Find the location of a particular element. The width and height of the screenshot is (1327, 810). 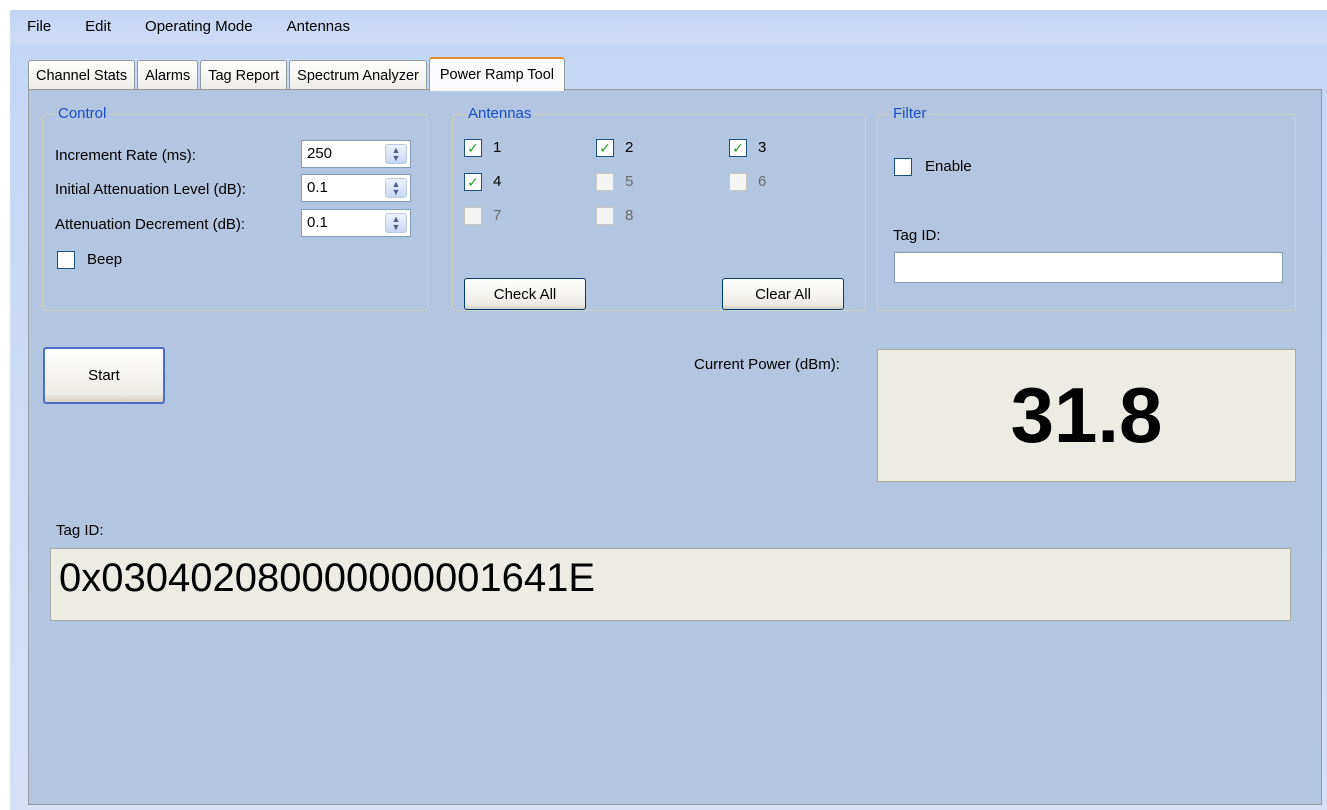

antennas-group-title: Antennas is located at coordinates (500, 113).